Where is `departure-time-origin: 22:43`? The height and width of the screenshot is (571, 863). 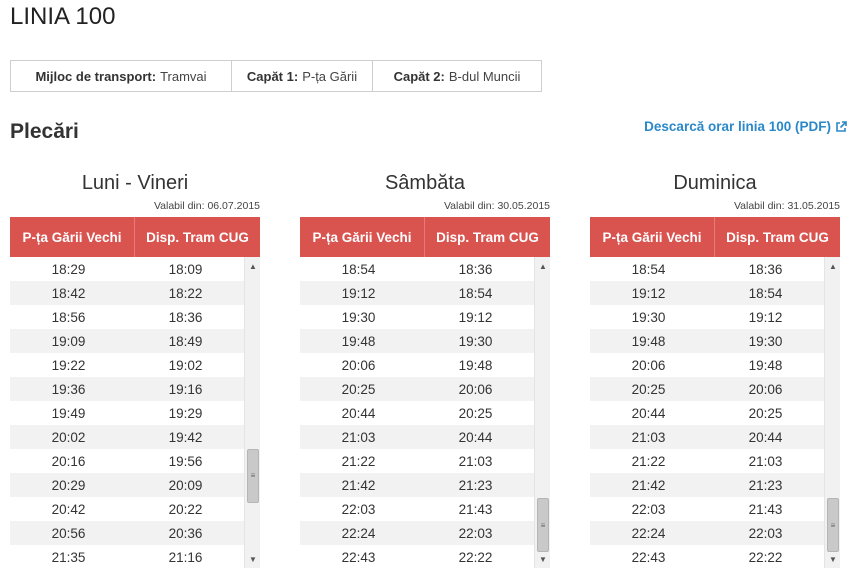 departure-time-origin: 22:43 is located at coordinates (358, 557).